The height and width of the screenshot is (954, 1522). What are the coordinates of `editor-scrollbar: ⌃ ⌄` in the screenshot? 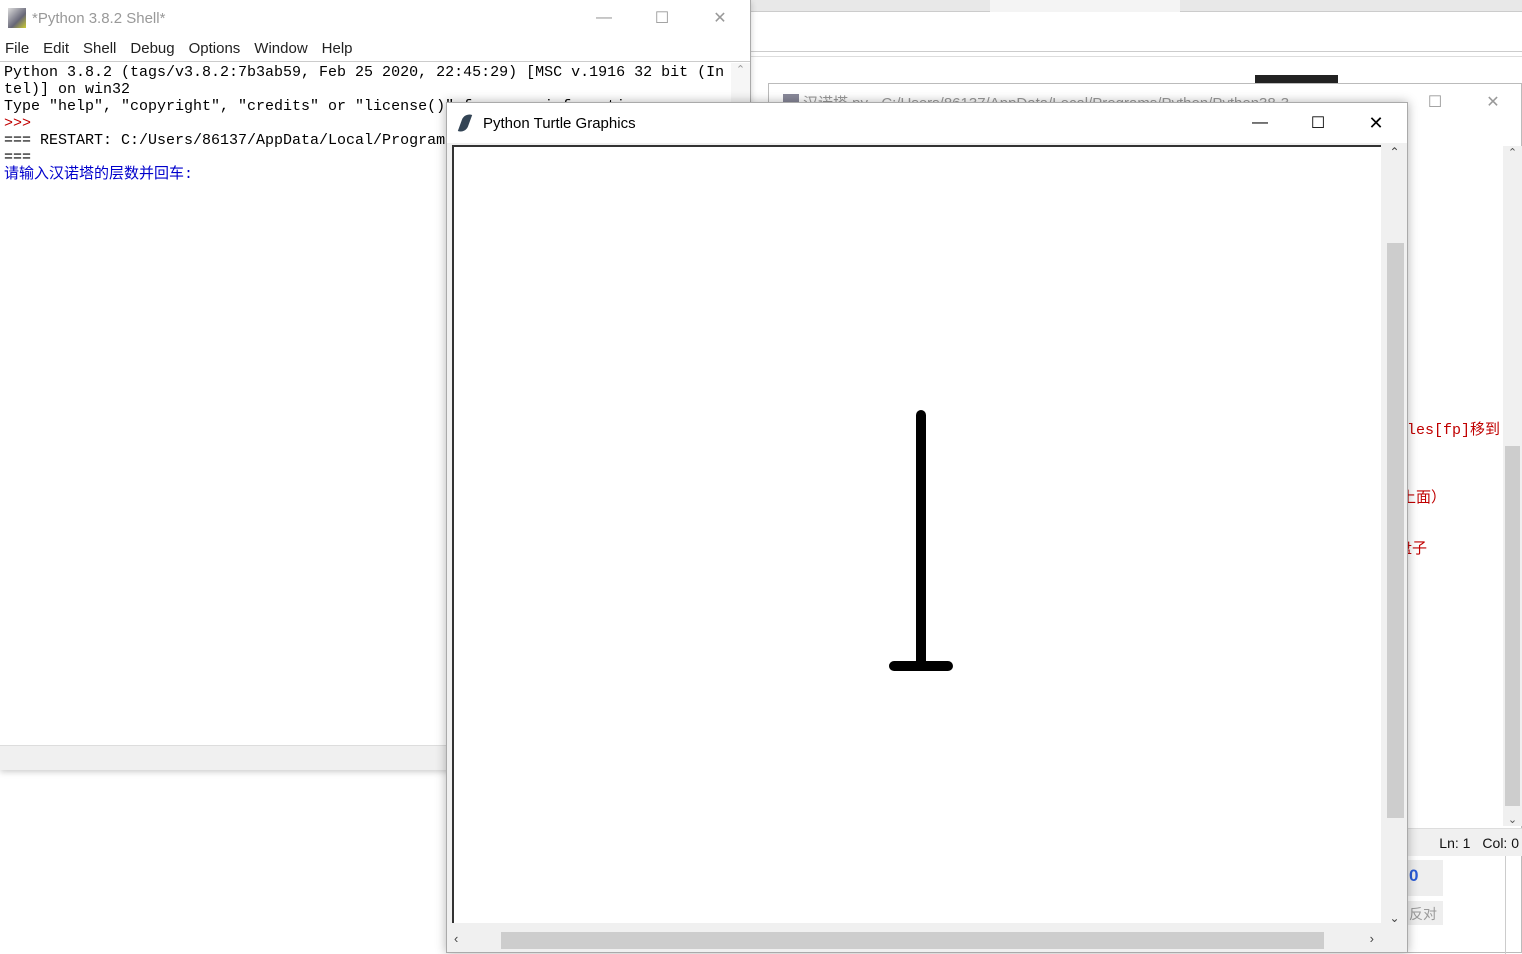 It's located at (1512, 486).